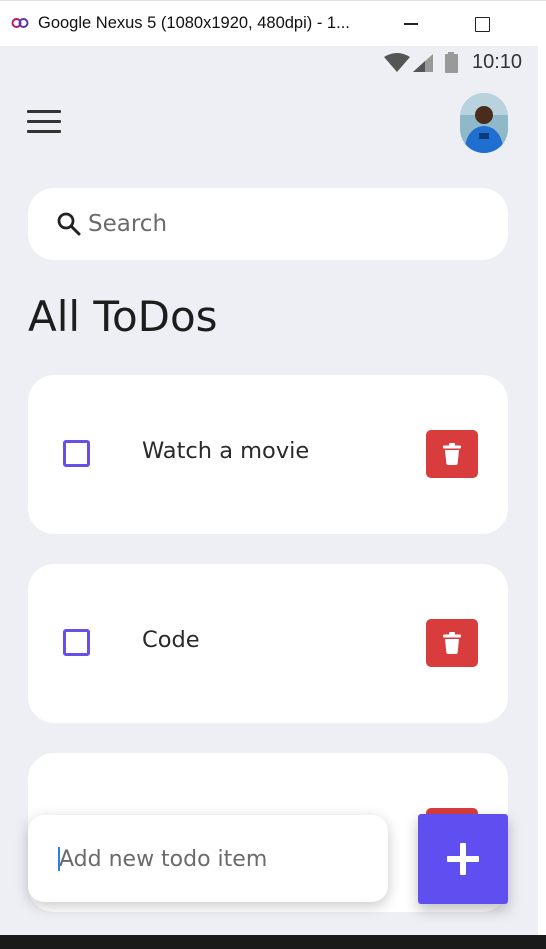 This screenshot has height=949, width=546. What do you see at coordinates (268, 643) in the screenshot?
I see `todo-item: Code` at bounding box center [268, 643].